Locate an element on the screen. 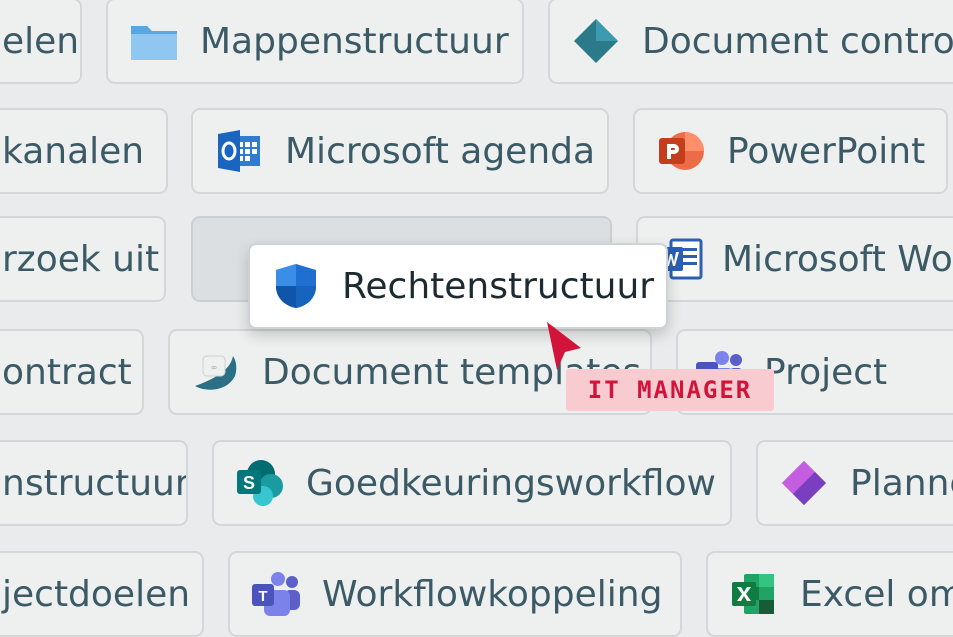 This screenshot has width=953, height=637. tile-label: ontract is located at coordinates (67, 372).